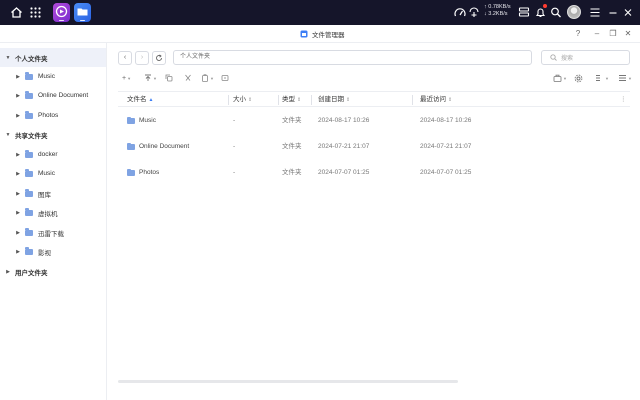 This screenshot has width=640, height=400. I want to click on home-icon, so click(16, 12).